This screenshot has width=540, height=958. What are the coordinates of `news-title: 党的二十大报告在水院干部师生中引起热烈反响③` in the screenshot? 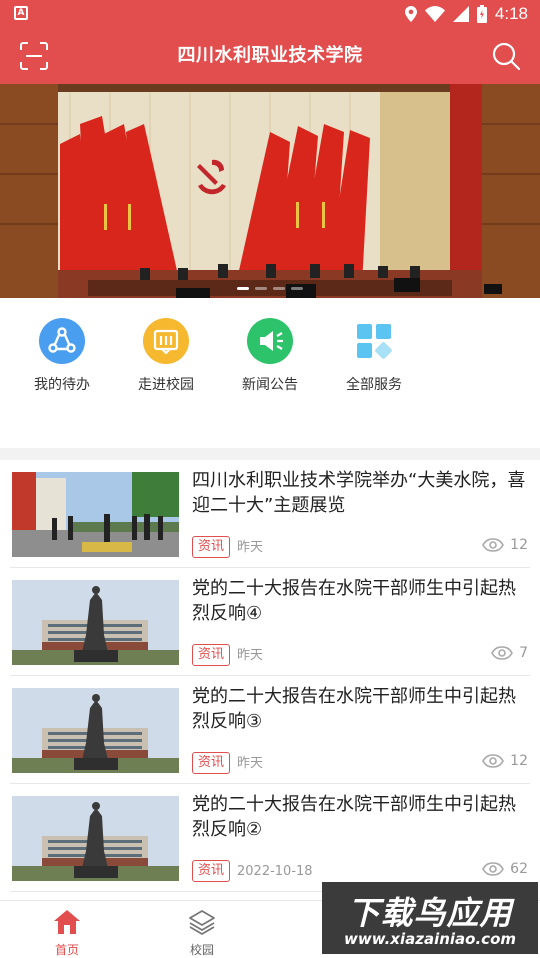 It's located at (354, 709).